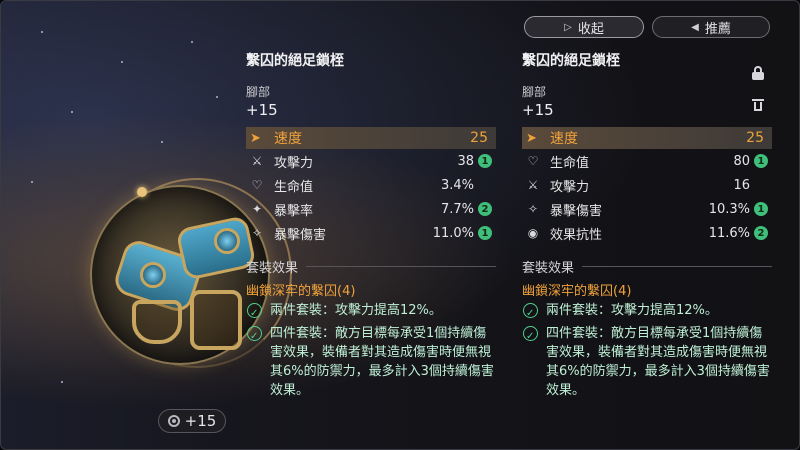 Image resolution: width=800 pixels, height=450 pixels. Describe the element at coordinates (369, 209) in the screenshot. I see `sub-stat-row: ✦ 暴擊率 7.7% 2` at that location.